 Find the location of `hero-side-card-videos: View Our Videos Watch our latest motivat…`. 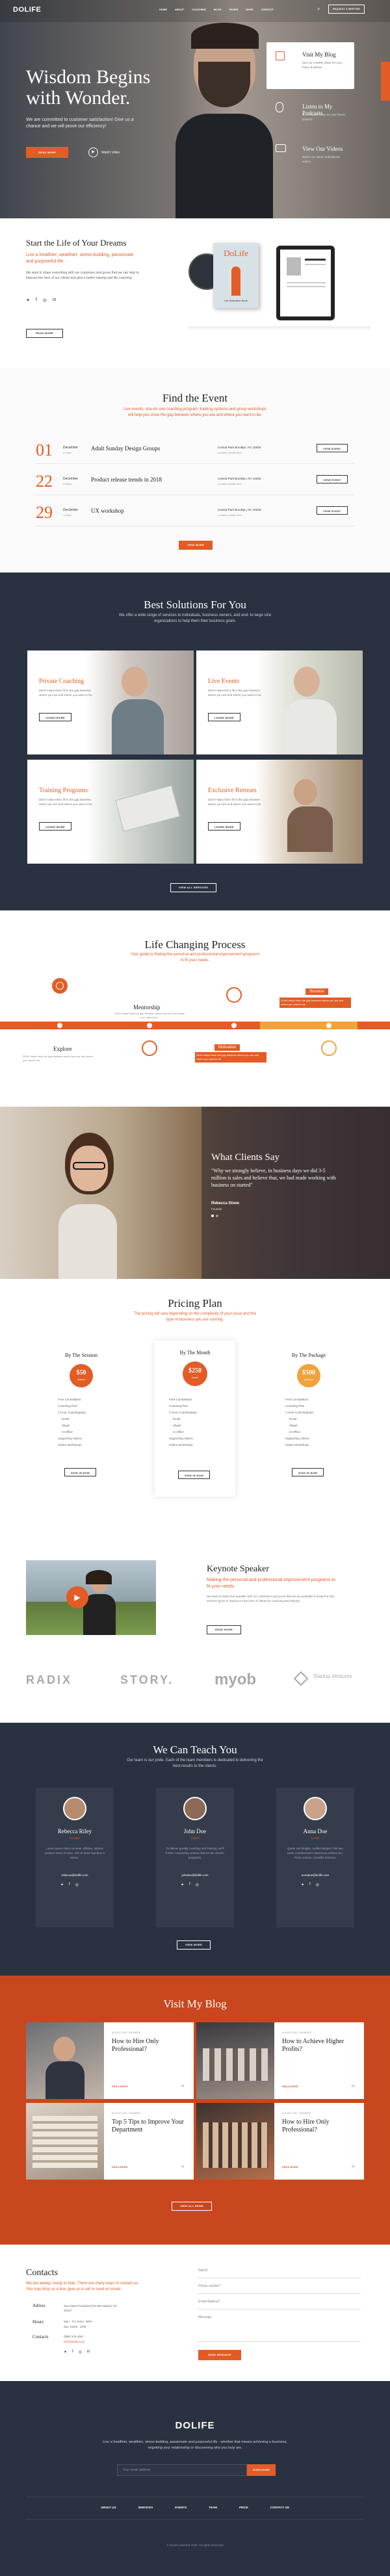

hero-side-card-videos: View Our Videos Watch our latest motivat… is located at coordinates (310, 156).